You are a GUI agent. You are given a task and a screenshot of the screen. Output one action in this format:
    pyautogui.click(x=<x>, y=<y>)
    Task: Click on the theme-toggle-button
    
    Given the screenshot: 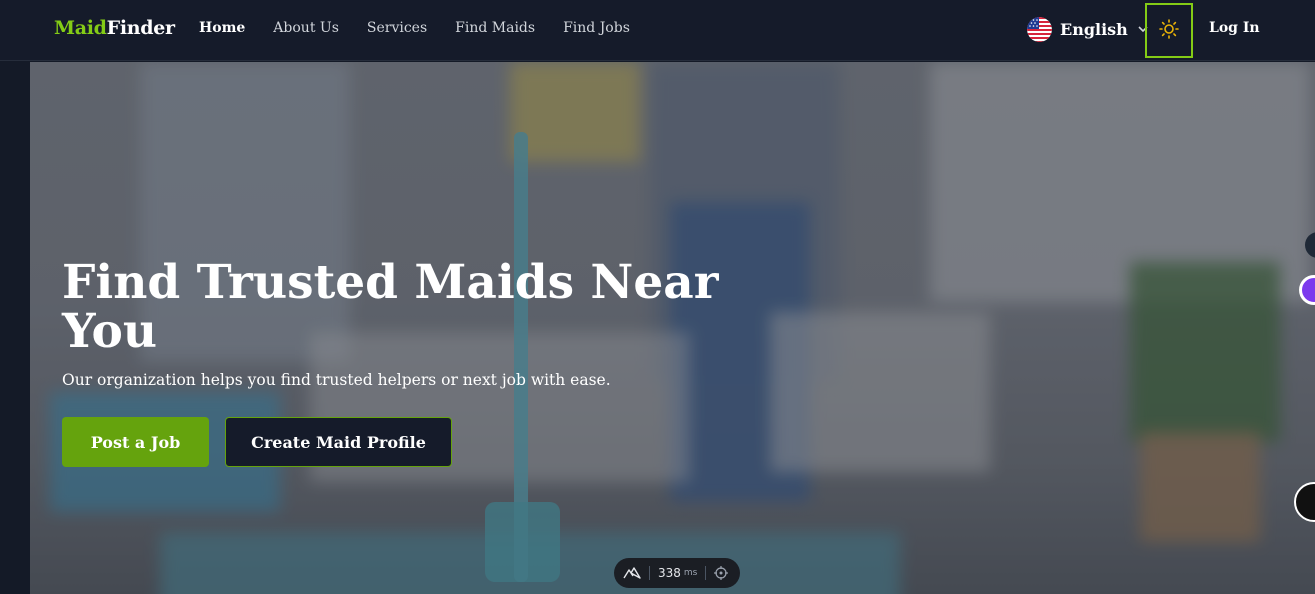 What is the action you would take?
    pyautogui.click(x=1169, y=30)
    